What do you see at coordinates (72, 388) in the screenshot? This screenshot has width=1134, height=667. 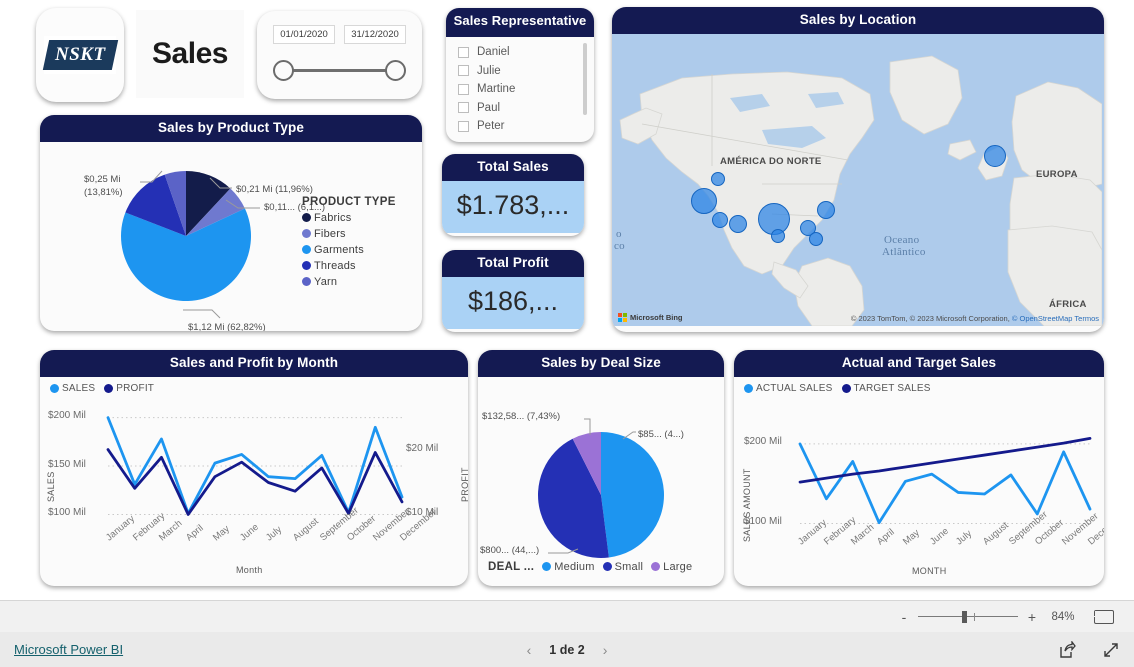 I see `legend-item: SALES` at bounding box center [72, 388].